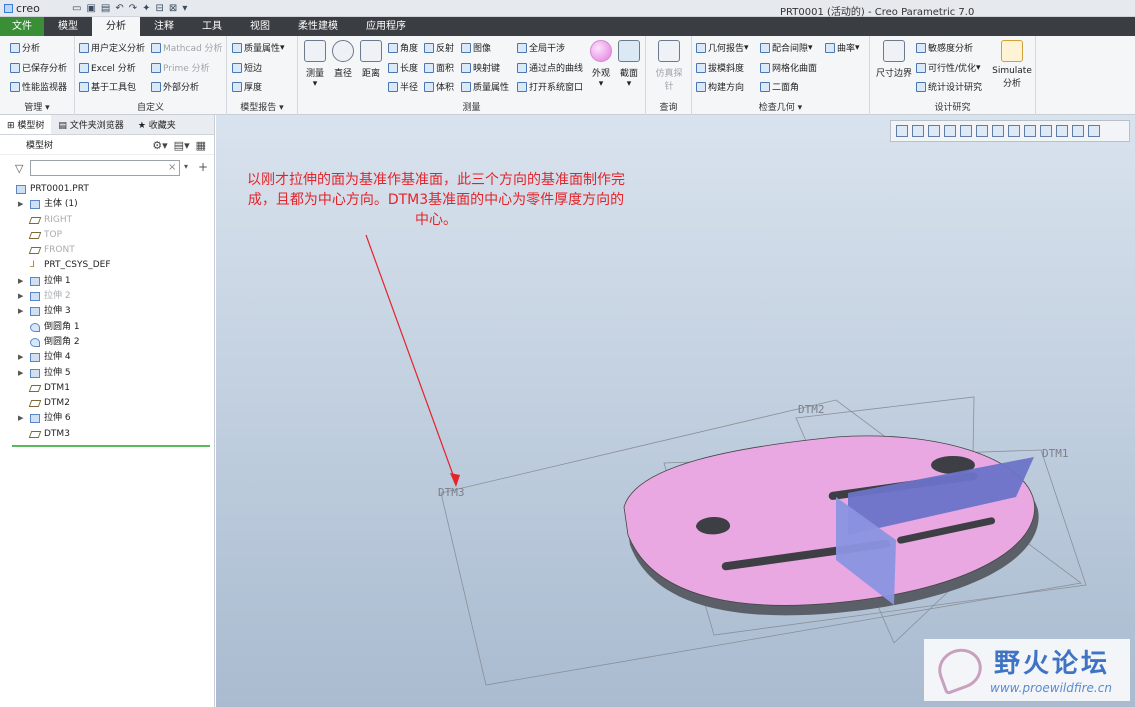  Describe the element at coordinates (779, 86) in the screenshot. I see `dihedral-angle-button: 二面角` at that location.